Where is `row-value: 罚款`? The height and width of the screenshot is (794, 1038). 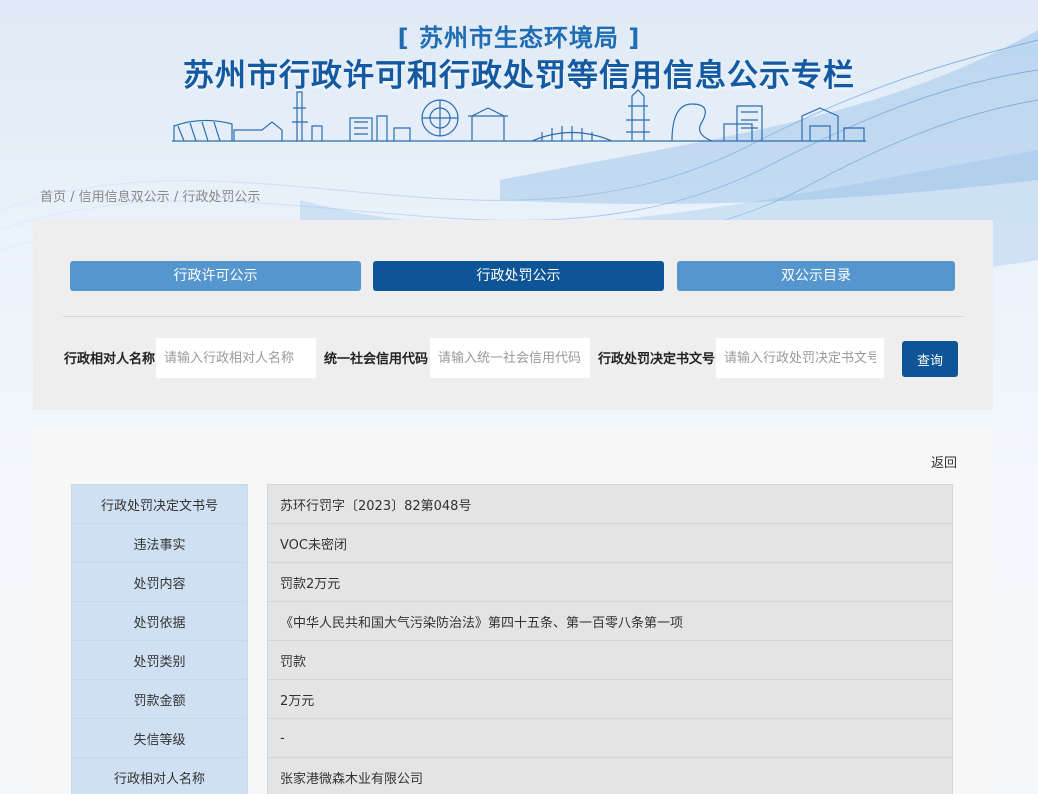
row-value: 罚款 is located at coordinates (610, 660).